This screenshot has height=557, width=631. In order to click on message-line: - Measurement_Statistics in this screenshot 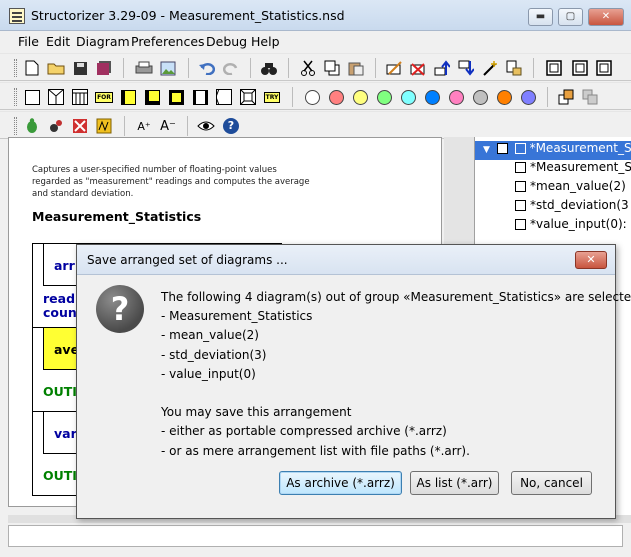, I will do `click(237, 316)`.